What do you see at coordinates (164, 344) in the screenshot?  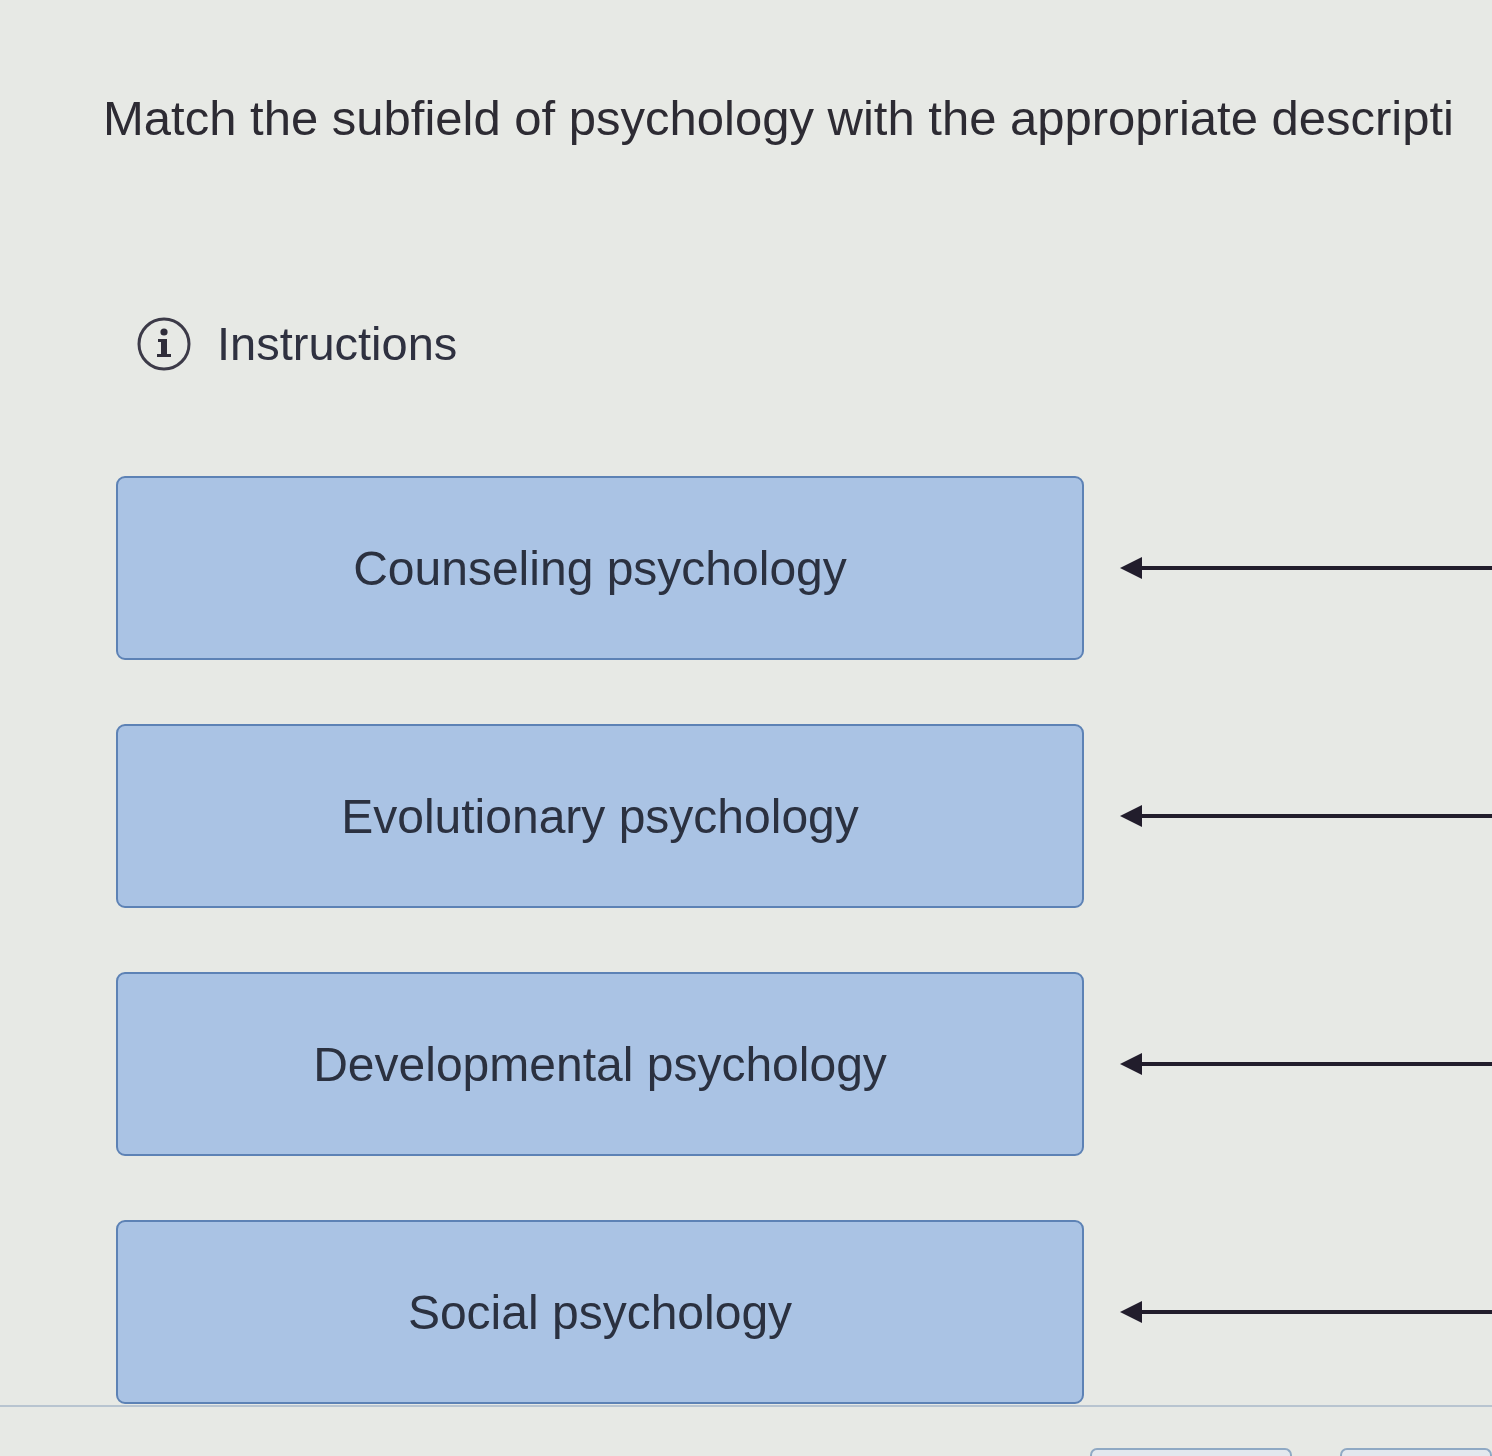 I see `info-icon` at bounding box center [164, 344].